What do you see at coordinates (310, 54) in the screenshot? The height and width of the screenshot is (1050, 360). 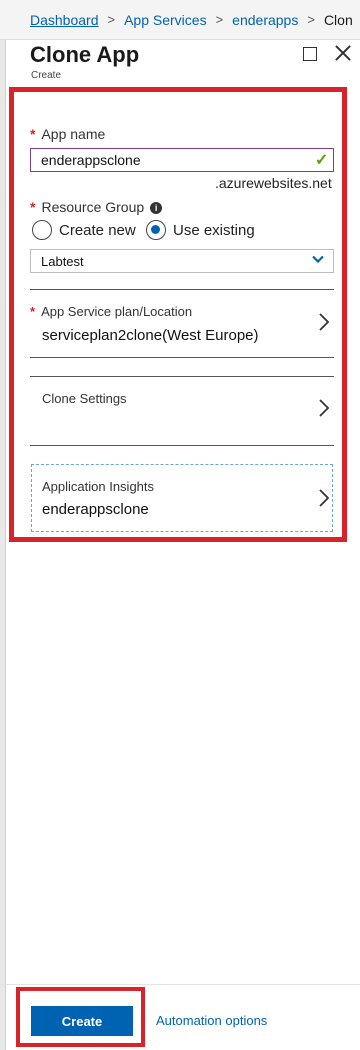 I see `maximize-icon` at bounding box center [310, 54].